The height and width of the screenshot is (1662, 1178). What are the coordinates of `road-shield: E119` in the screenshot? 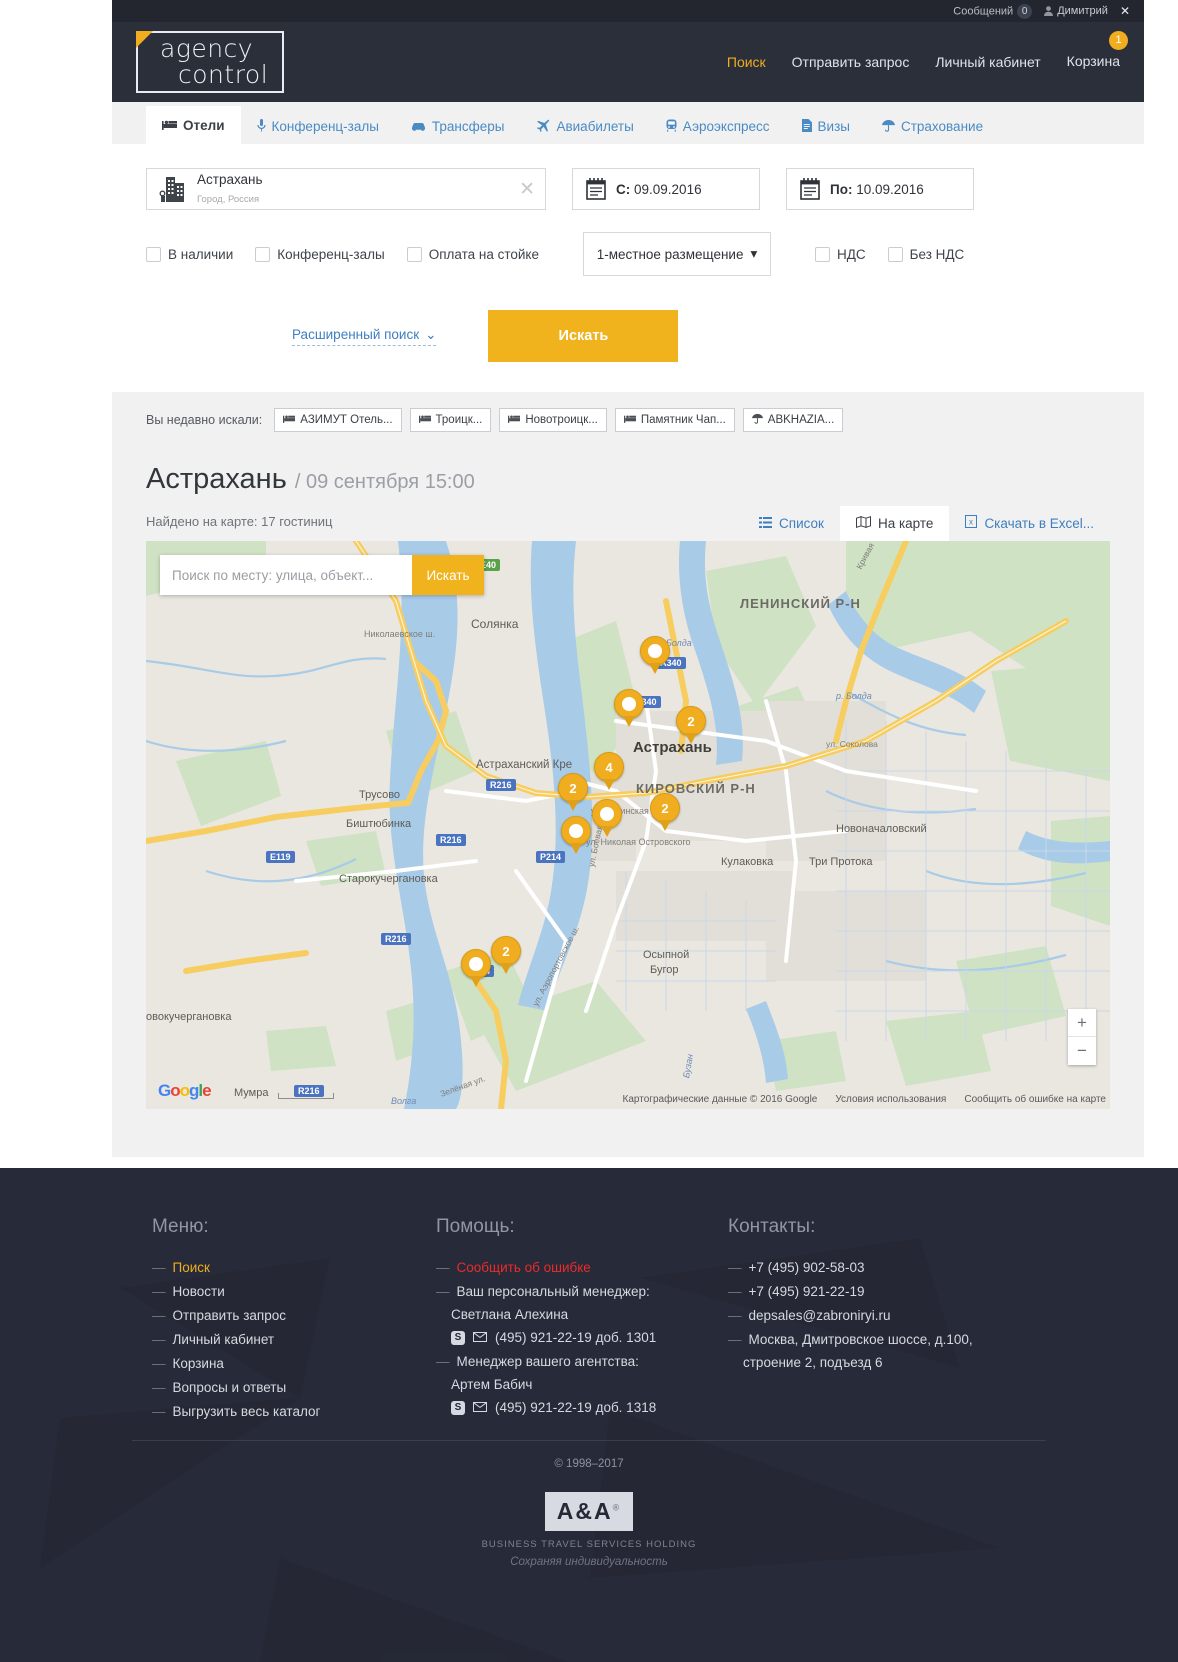 It's located at (280, 857).